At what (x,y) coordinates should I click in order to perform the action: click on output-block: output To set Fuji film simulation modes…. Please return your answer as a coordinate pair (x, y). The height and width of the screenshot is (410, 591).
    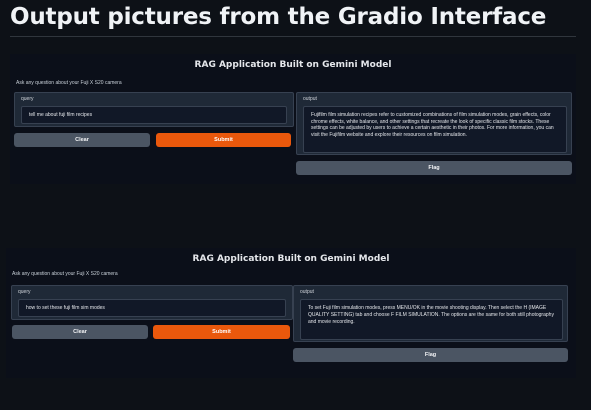
    Looking at the image, I should click on (430, 313).